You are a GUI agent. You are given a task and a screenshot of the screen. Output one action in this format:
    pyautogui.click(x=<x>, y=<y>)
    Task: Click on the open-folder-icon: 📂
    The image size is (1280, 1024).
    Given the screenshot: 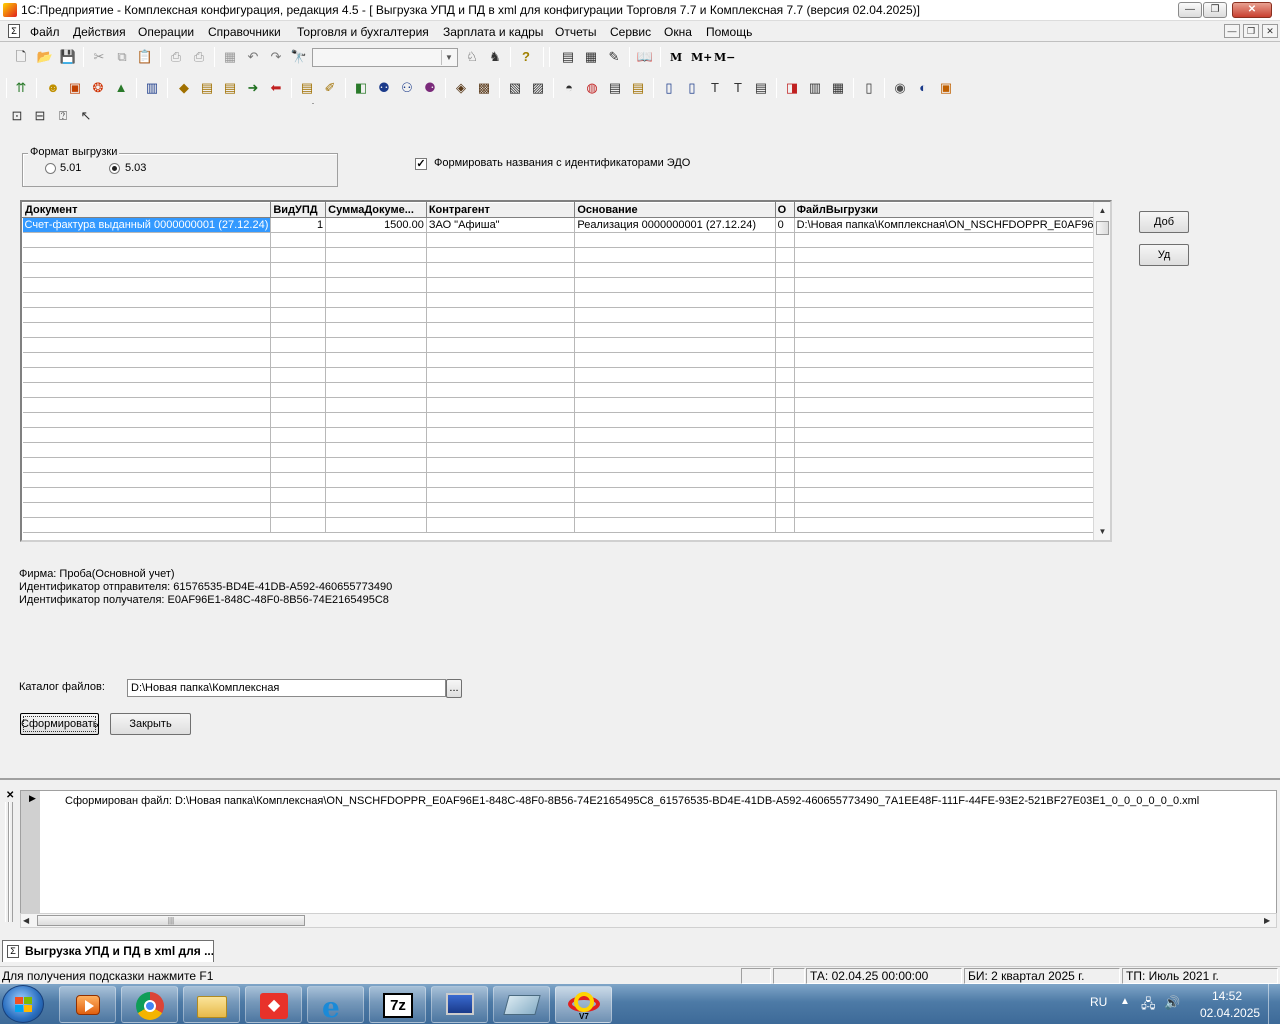 What is the action you would take?
    pyautogui.click(x=45, y=57)
    